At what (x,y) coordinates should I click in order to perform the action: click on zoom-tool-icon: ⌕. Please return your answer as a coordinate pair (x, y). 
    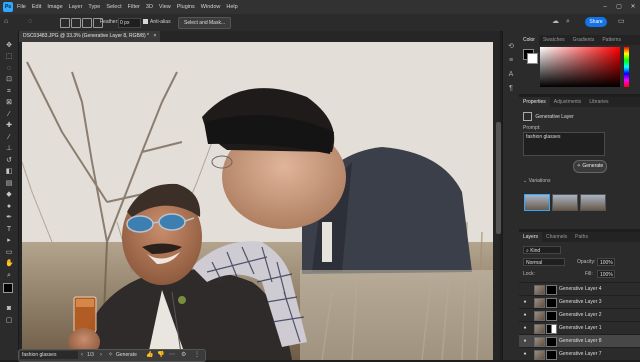
    Looking at the image, I should click on (9, 276).